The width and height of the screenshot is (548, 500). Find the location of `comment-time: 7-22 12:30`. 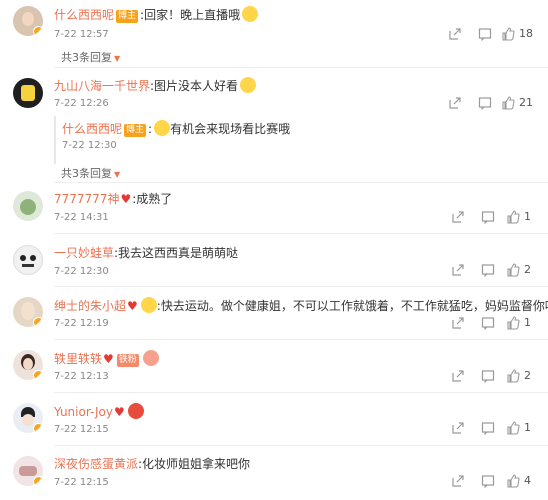

comment-time: 7-22 12:30 is located at coordinates (81, 271).